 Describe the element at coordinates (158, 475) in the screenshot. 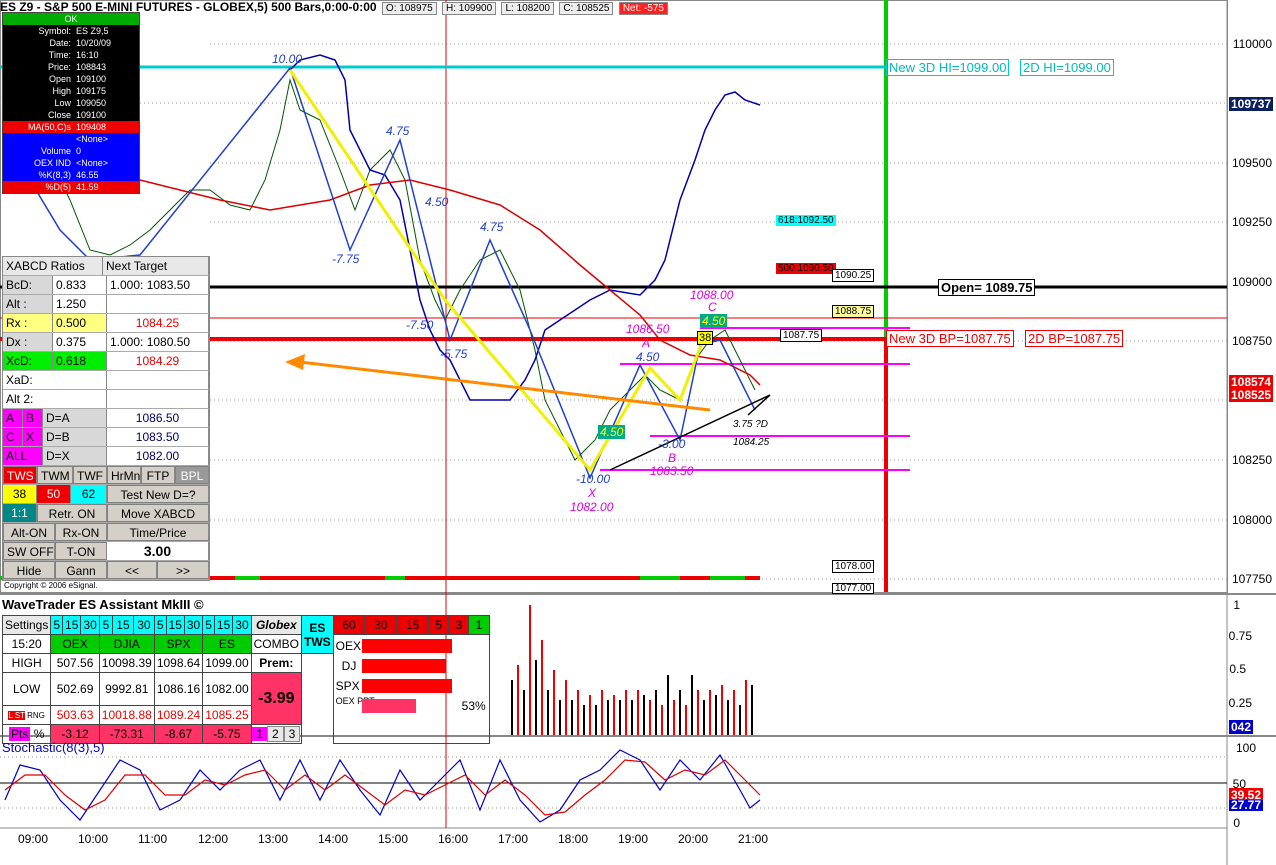

I see `tab-ftp: FTP` at that location.